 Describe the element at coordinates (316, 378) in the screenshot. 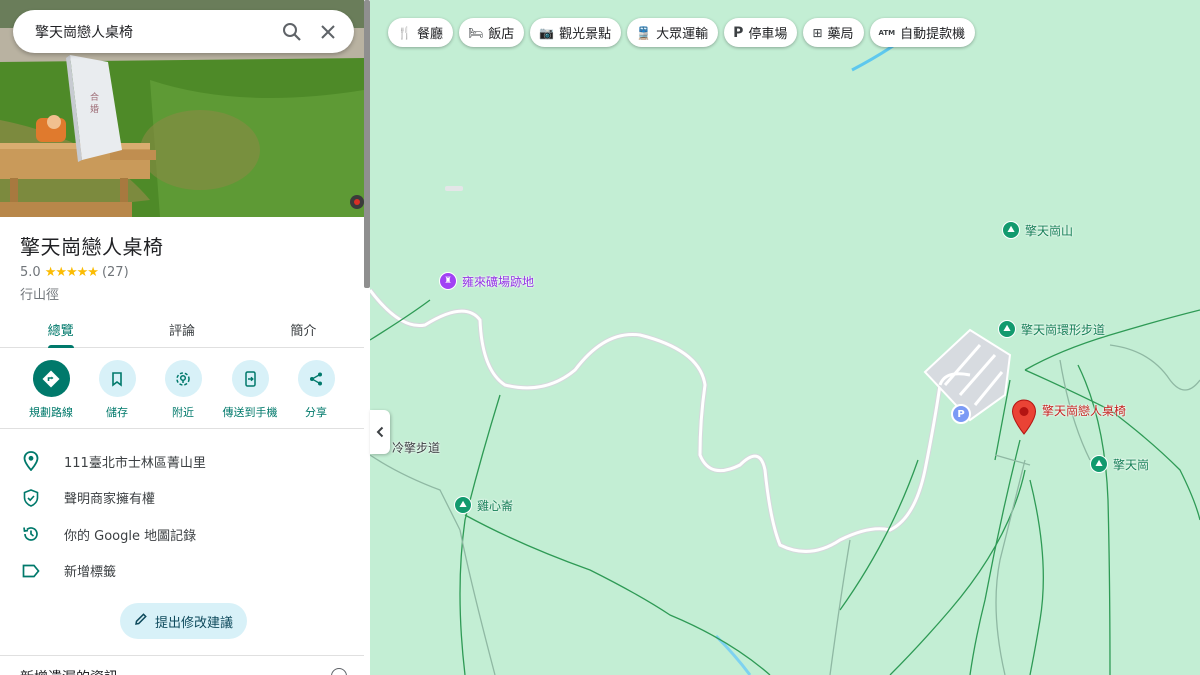

I see `share-icon` at that location.